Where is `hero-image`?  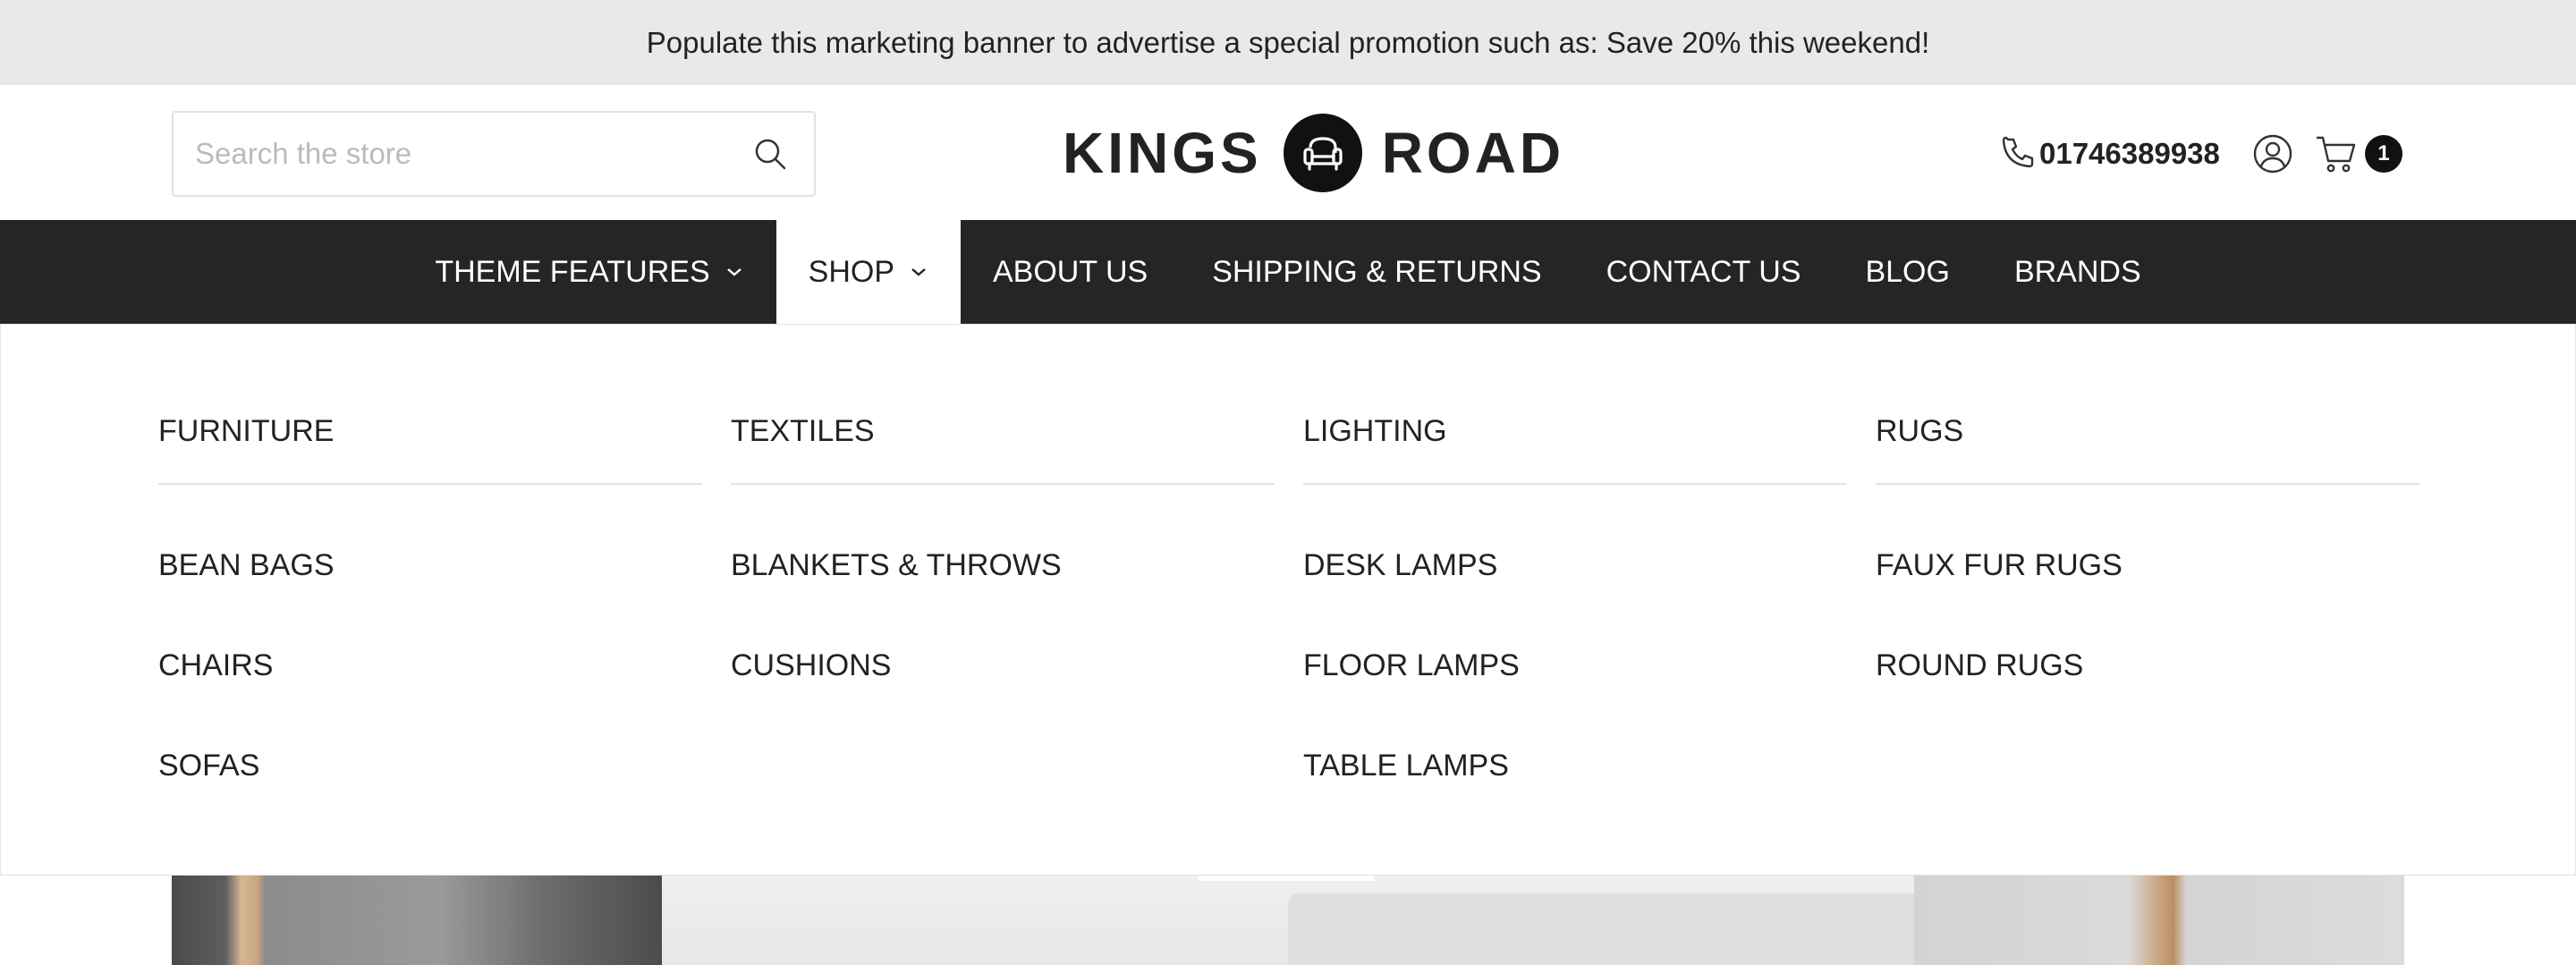 hero-image is located at coordinates (1288, 920).